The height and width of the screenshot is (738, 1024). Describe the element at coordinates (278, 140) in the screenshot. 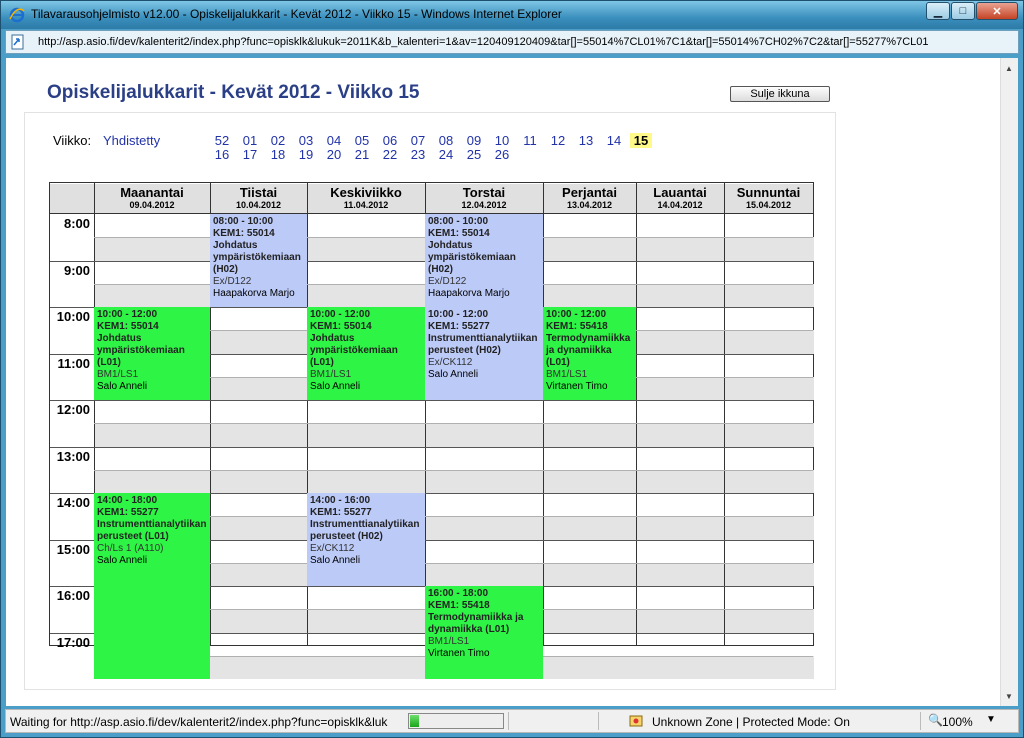

I see `week-link-02: 02` at that location.